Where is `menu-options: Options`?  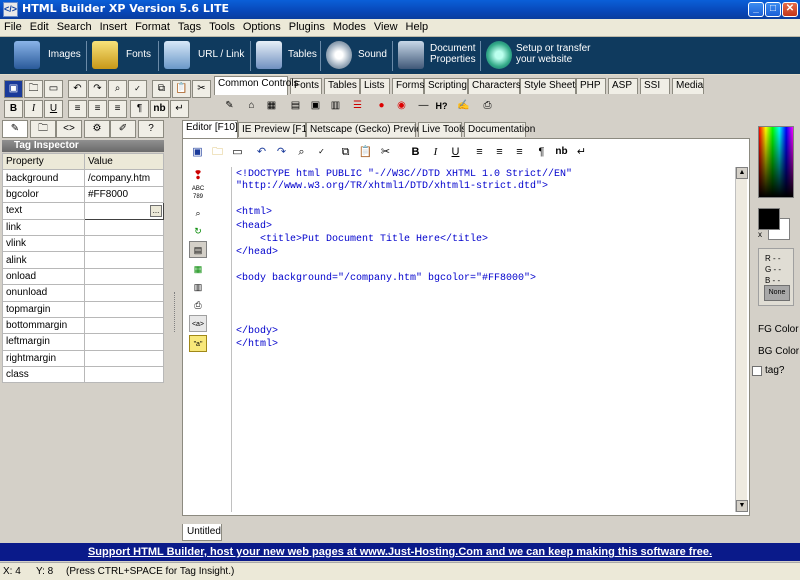
menu-options: Options is located at coordinates (262, 26).